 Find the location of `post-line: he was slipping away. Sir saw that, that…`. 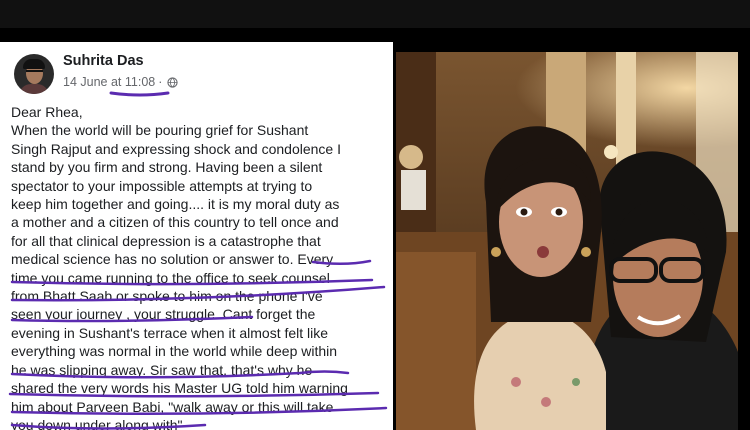

post-line: he was slipping away. Sir saw that, that… is located at coordinates (162, 369).